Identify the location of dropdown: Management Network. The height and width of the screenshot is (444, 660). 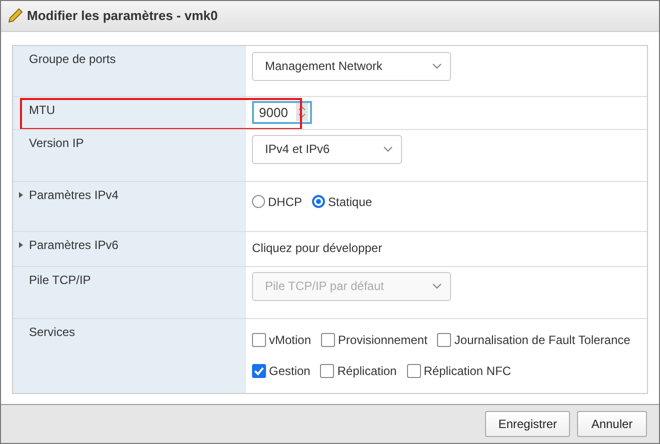
(351, 66).